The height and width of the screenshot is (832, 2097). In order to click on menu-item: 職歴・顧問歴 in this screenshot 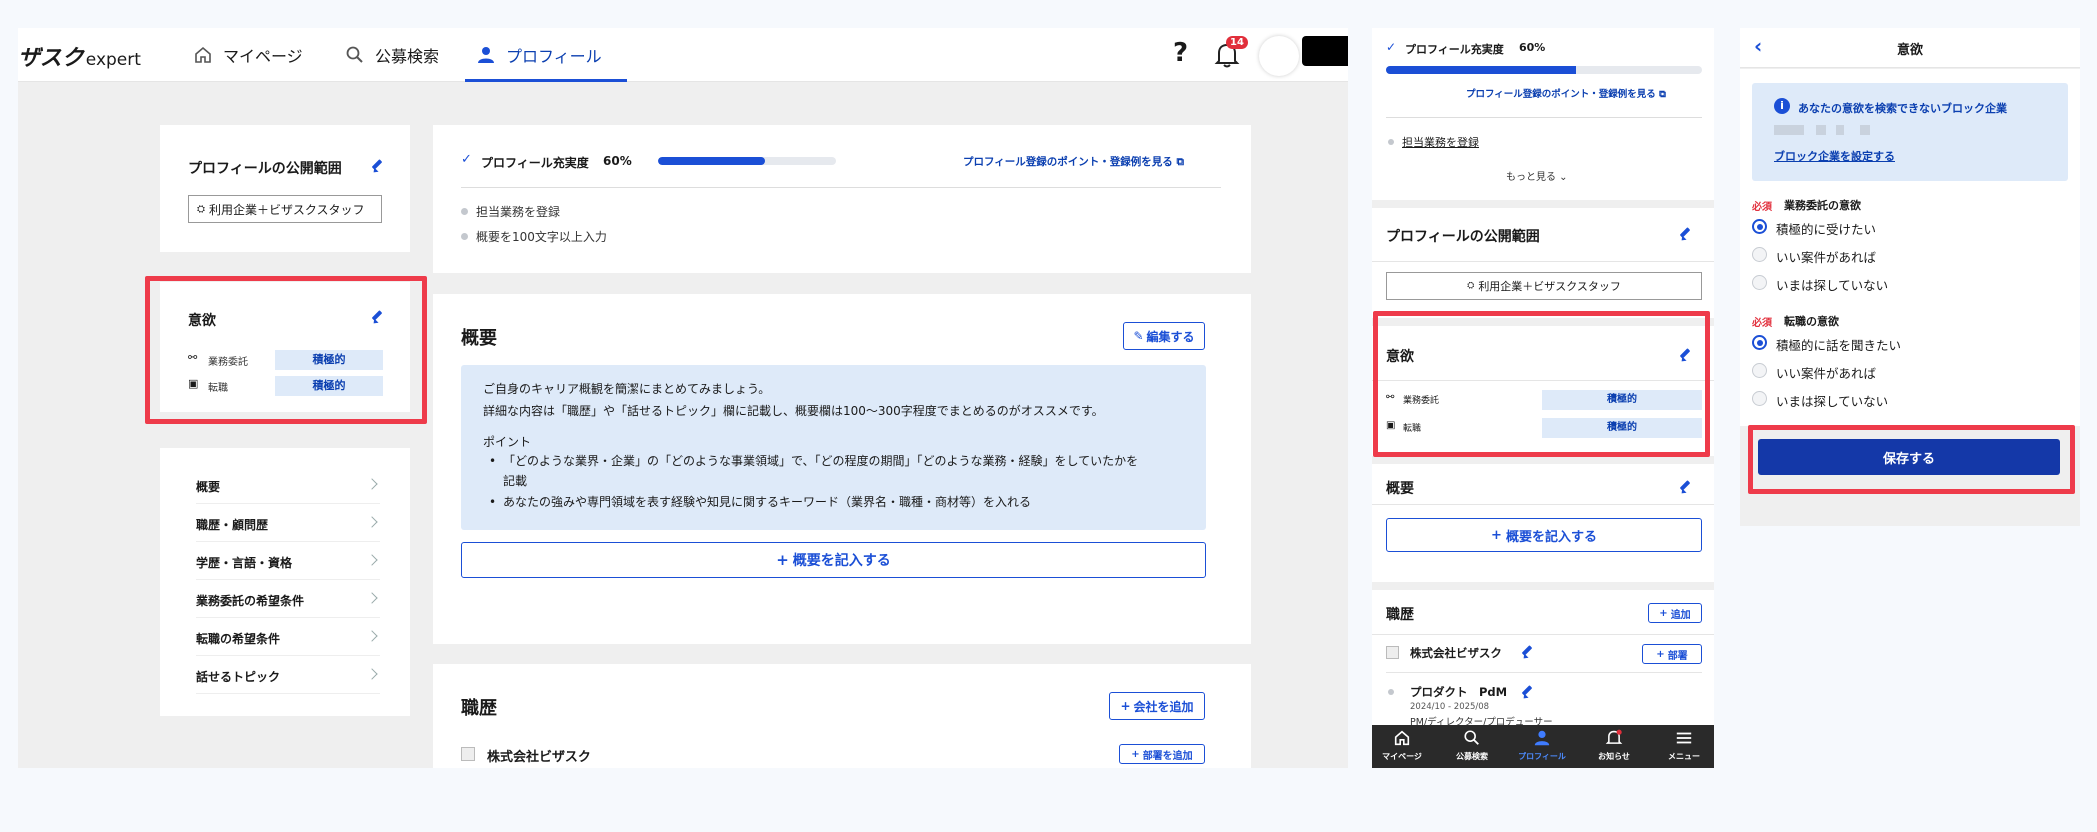, I will do `click(288, 523)`.